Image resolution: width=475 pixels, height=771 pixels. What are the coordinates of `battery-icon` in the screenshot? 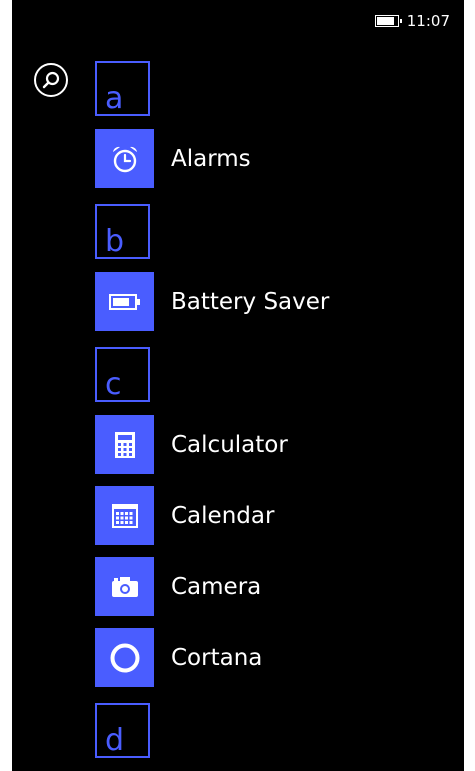 It's located at (124, 301).